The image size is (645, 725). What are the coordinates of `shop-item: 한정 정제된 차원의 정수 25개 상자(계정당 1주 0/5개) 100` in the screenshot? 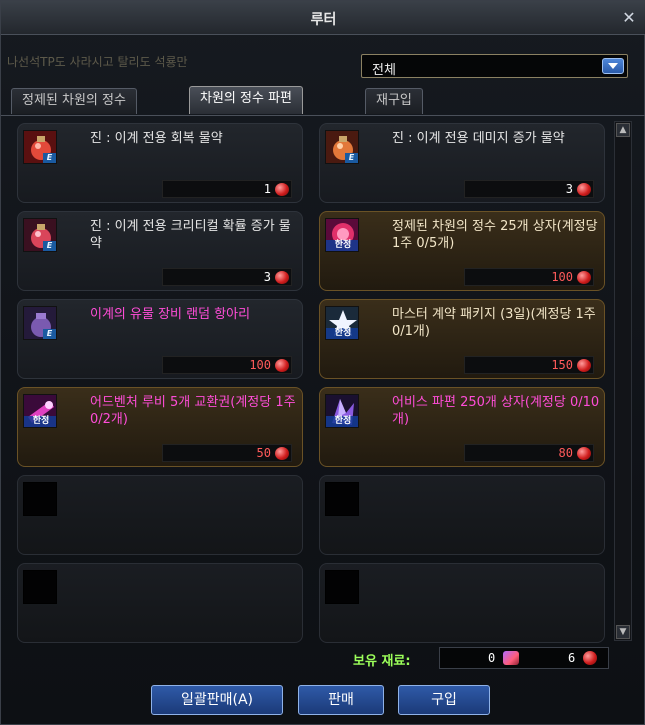 It's located at (462, 251).